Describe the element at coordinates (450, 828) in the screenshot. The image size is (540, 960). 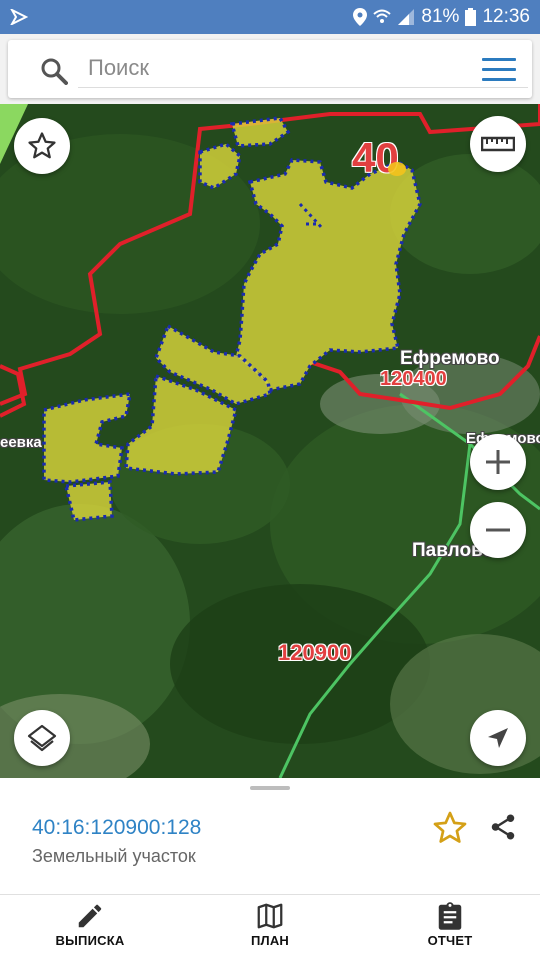
I see `favorite-star-icon` at that location.